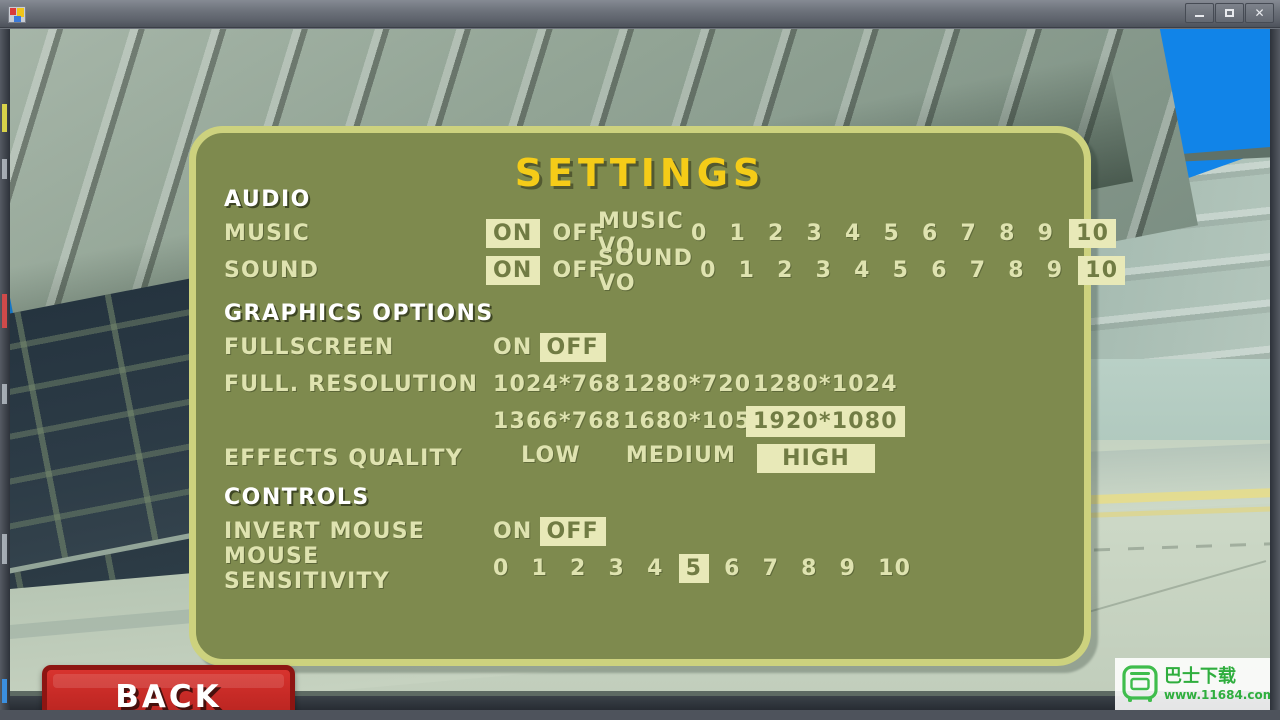 Image resolution: width=1280 pixels, height=720 pixels. What do you see at coordinates (540, 568) in the screenshot?
I see `mouse-sensitivity-1: 1` at bounding box center [540, 568].